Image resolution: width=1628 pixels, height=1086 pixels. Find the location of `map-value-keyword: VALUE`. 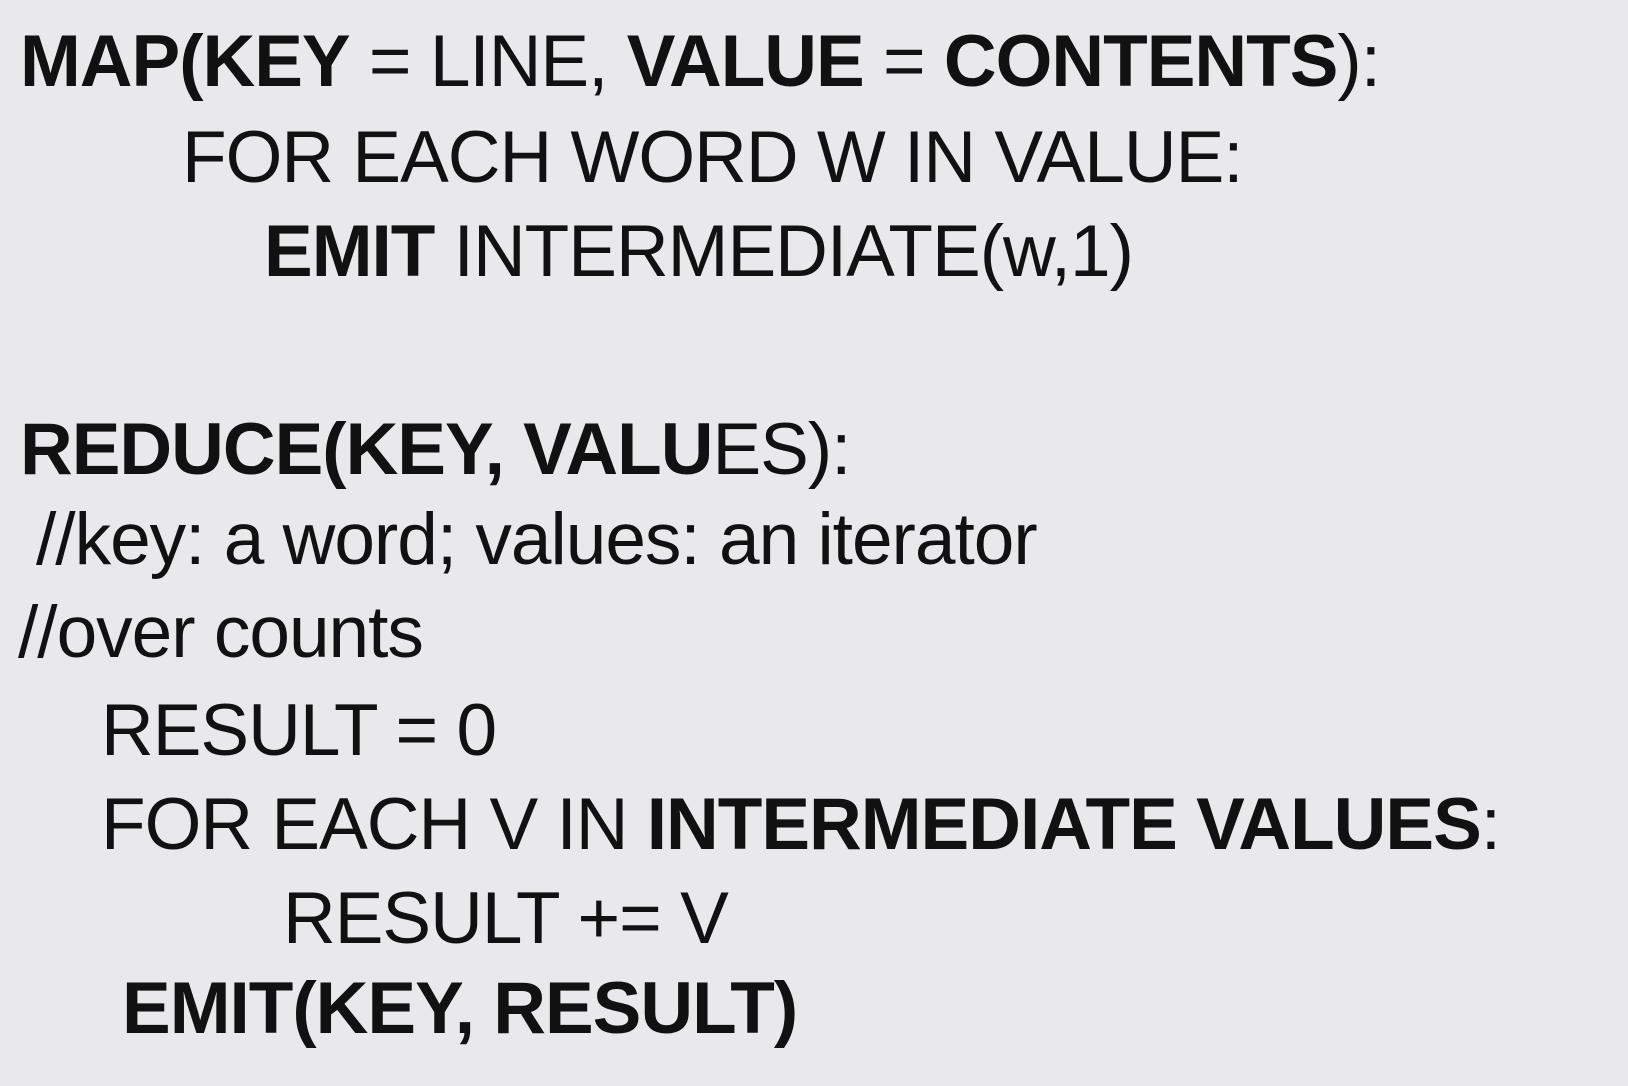

map-value-keyword: VALUE is located at coordinates (745, 61).